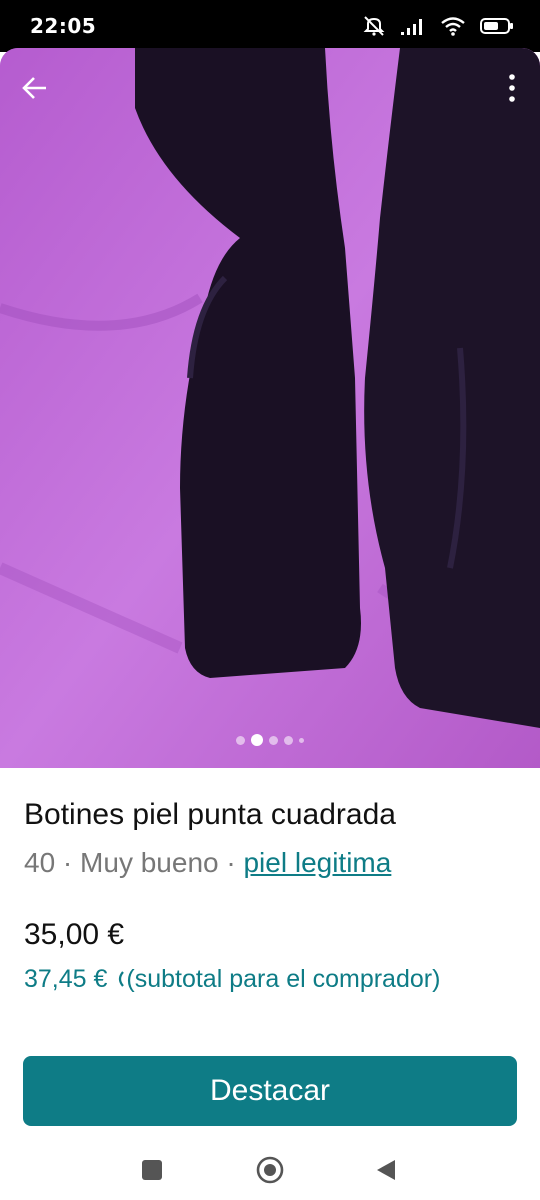 The image size is (540, 1200). I want to click on item-brand-link: piel legitima, so click(317, 862).